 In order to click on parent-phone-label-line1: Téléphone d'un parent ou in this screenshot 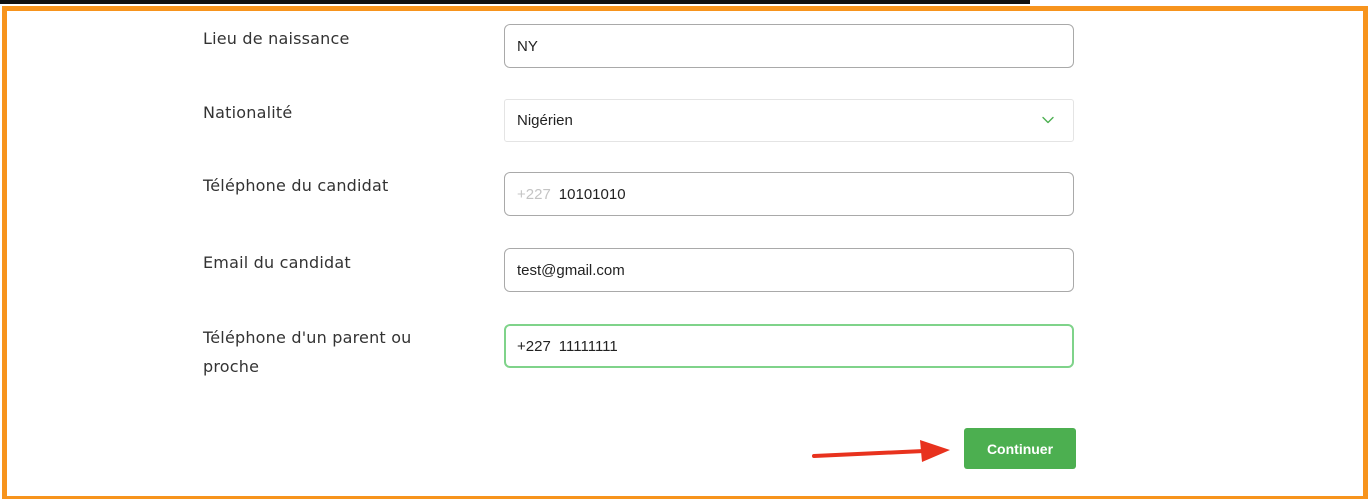, I will do `click(307, 337)`.